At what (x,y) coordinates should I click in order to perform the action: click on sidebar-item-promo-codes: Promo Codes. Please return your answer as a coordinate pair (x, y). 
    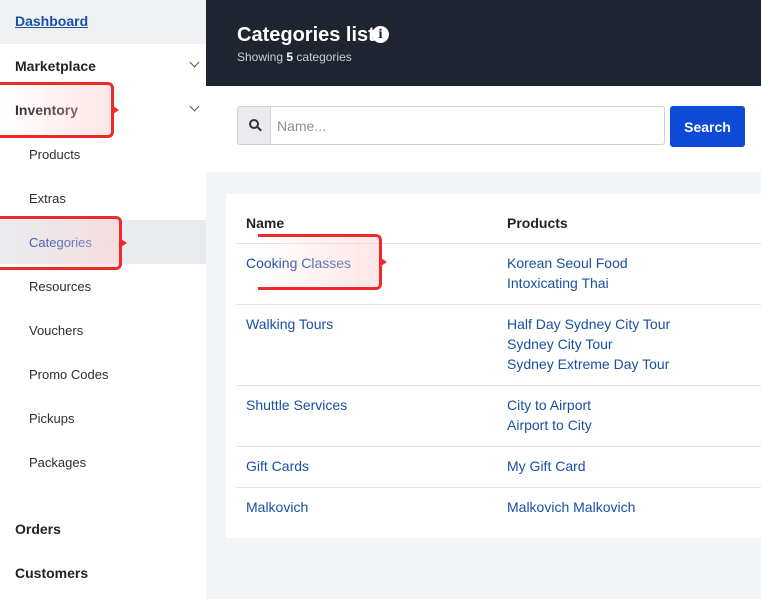
    Looking at the image, I should click on (103, 374).